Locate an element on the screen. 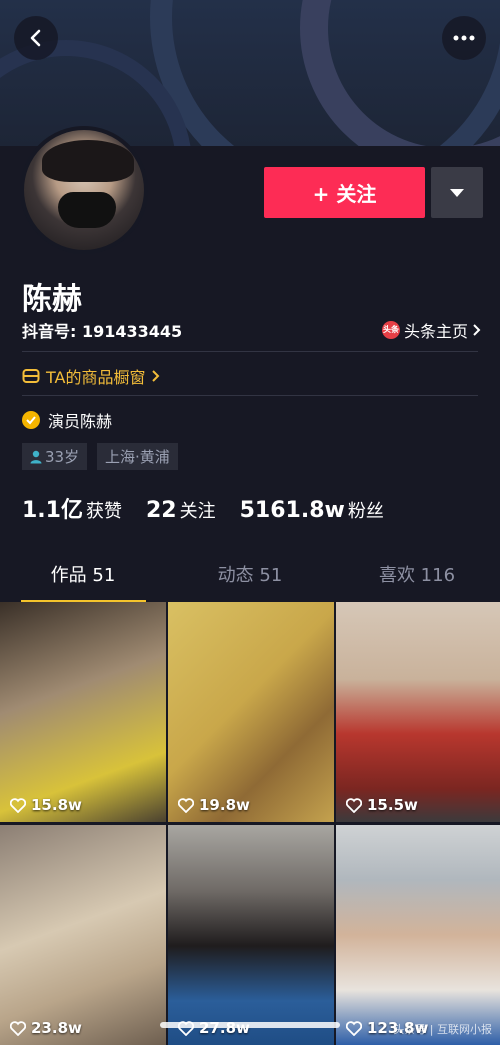 This screenshot has width=500, height=1045. follow-label: + 关注 is located at coordinates (344, 194).